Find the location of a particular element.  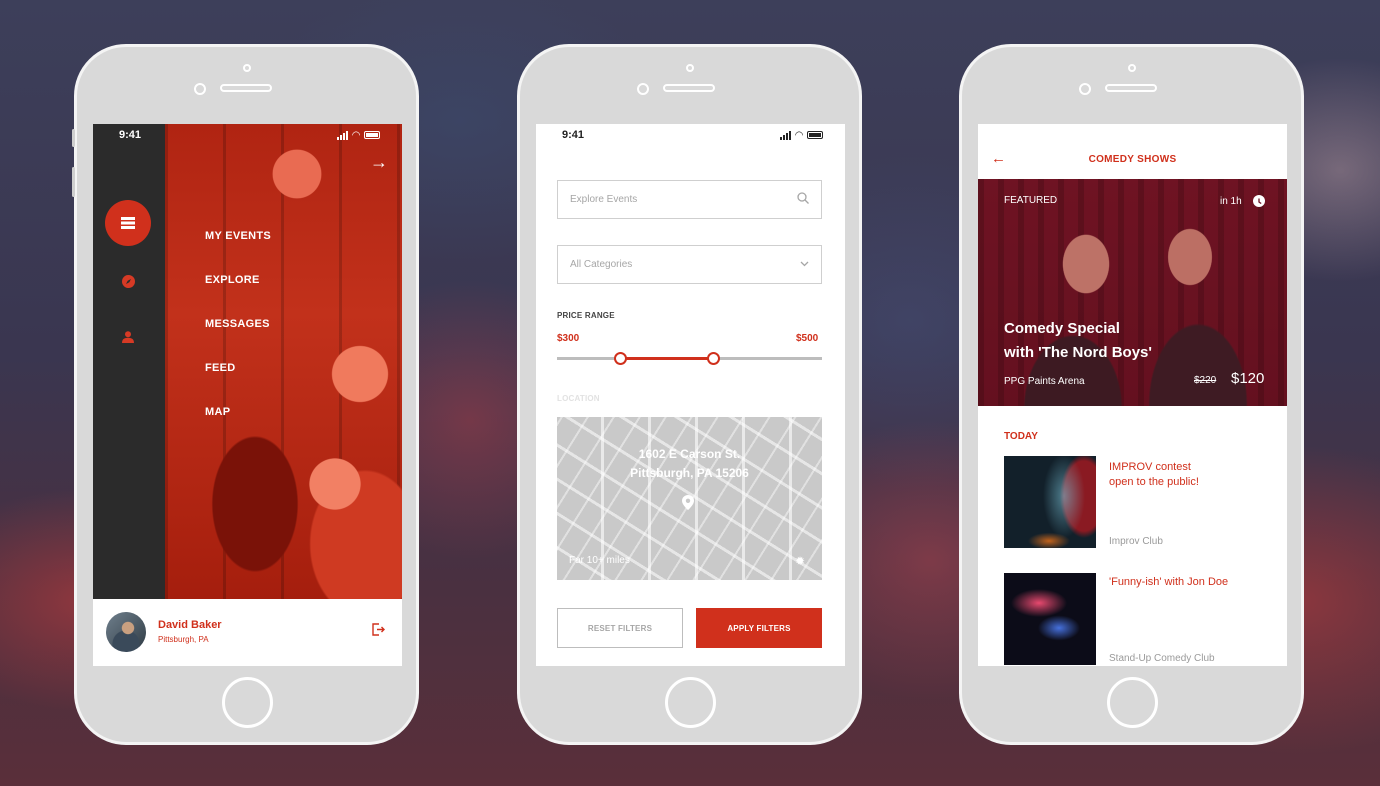

price-max-handle is located at coordinates (713, 358).